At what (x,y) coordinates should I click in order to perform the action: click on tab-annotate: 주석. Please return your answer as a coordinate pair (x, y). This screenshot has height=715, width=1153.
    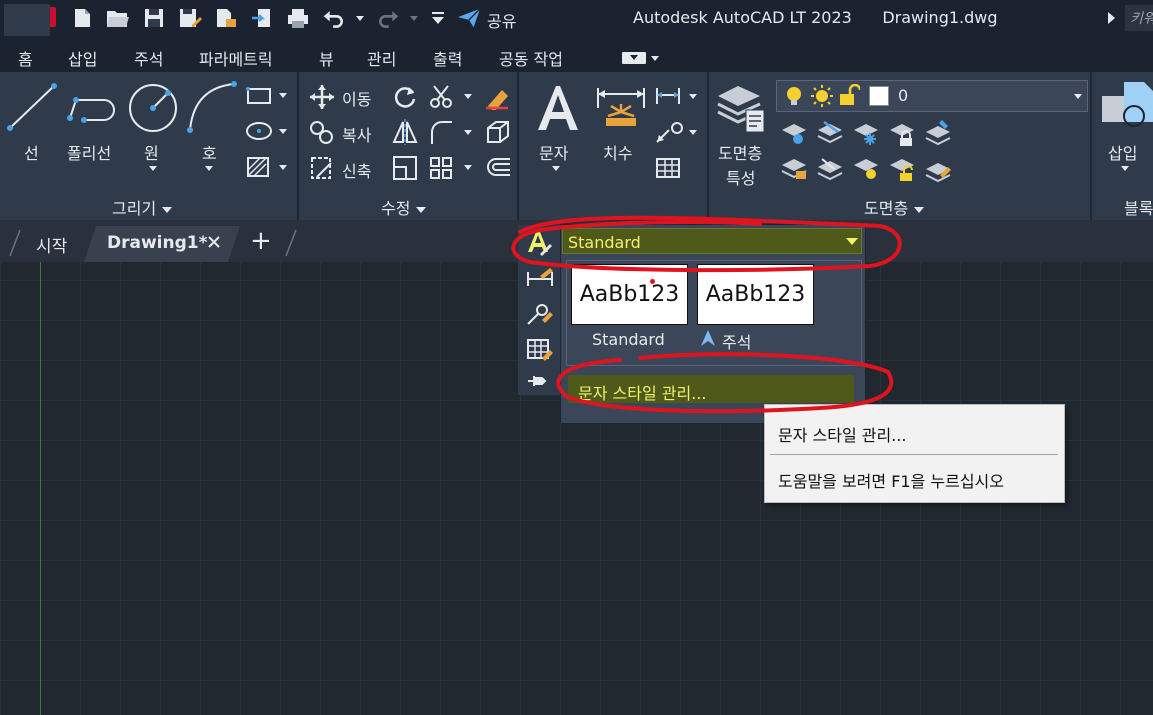
    Looking at the image, I should click on (148, 58).